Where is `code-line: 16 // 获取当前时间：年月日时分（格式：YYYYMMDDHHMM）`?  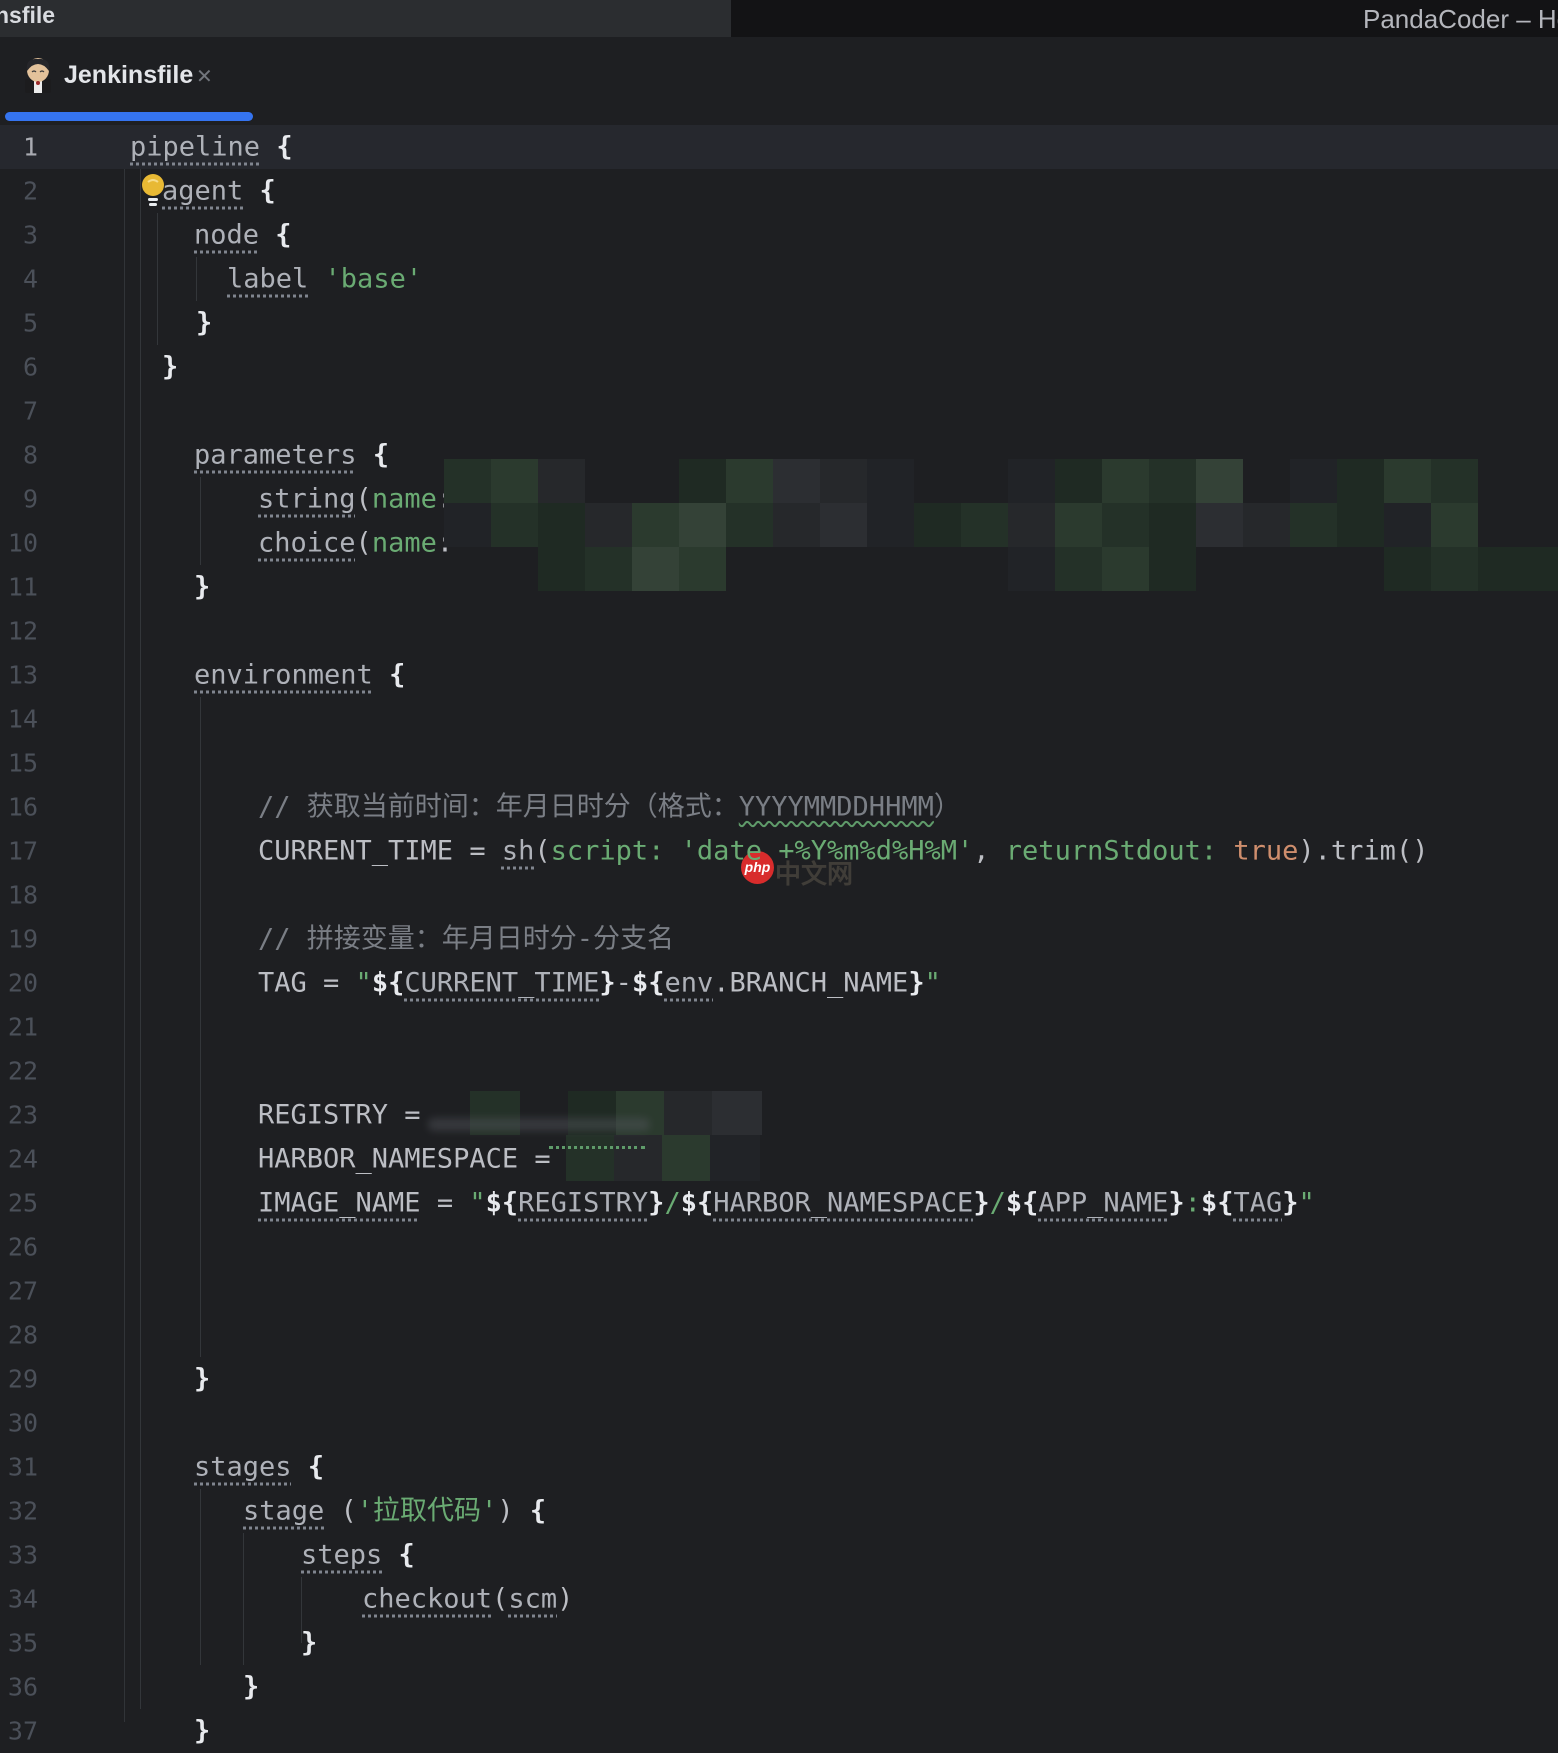 code-line: 16 // 获取当前时间：年月日时分（格式：YYYYMMDDHHMM） is located at coordinates (779, 807).